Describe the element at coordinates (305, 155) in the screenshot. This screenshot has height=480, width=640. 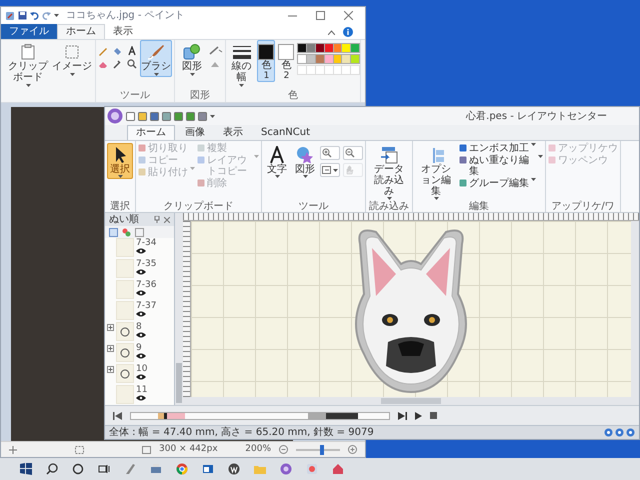
I see `shapes-icon` at that location.